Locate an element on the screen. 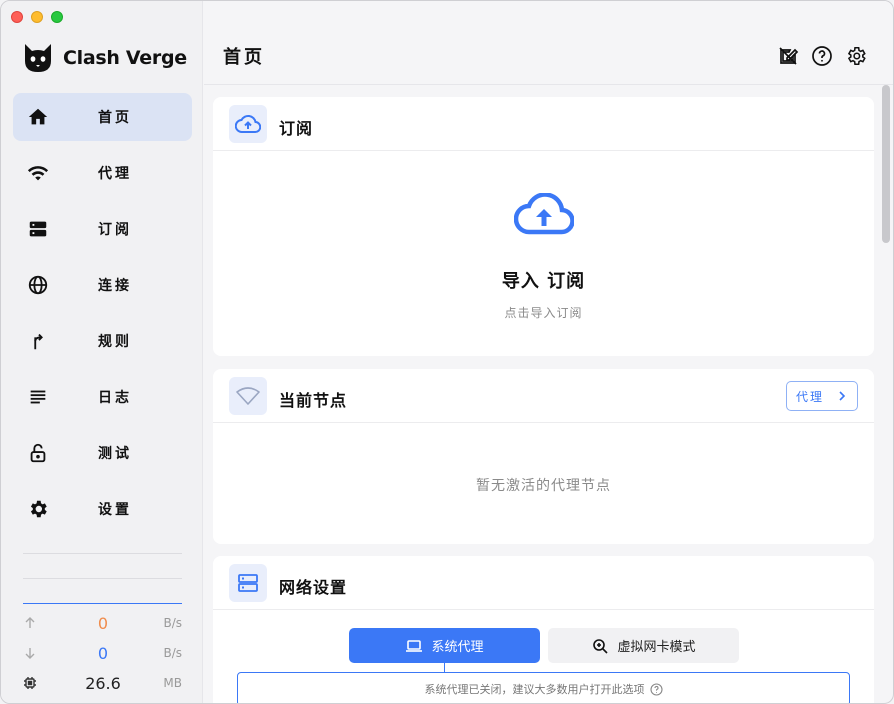  mode-description-text: 系统代理已关闭，建议大多数用户打开此选项 is located at coordinates (534, 689).